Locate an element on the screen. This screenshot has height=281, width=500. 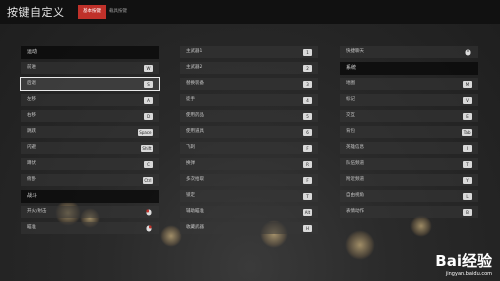
key-badge: R is located at coordinates (307, 164).